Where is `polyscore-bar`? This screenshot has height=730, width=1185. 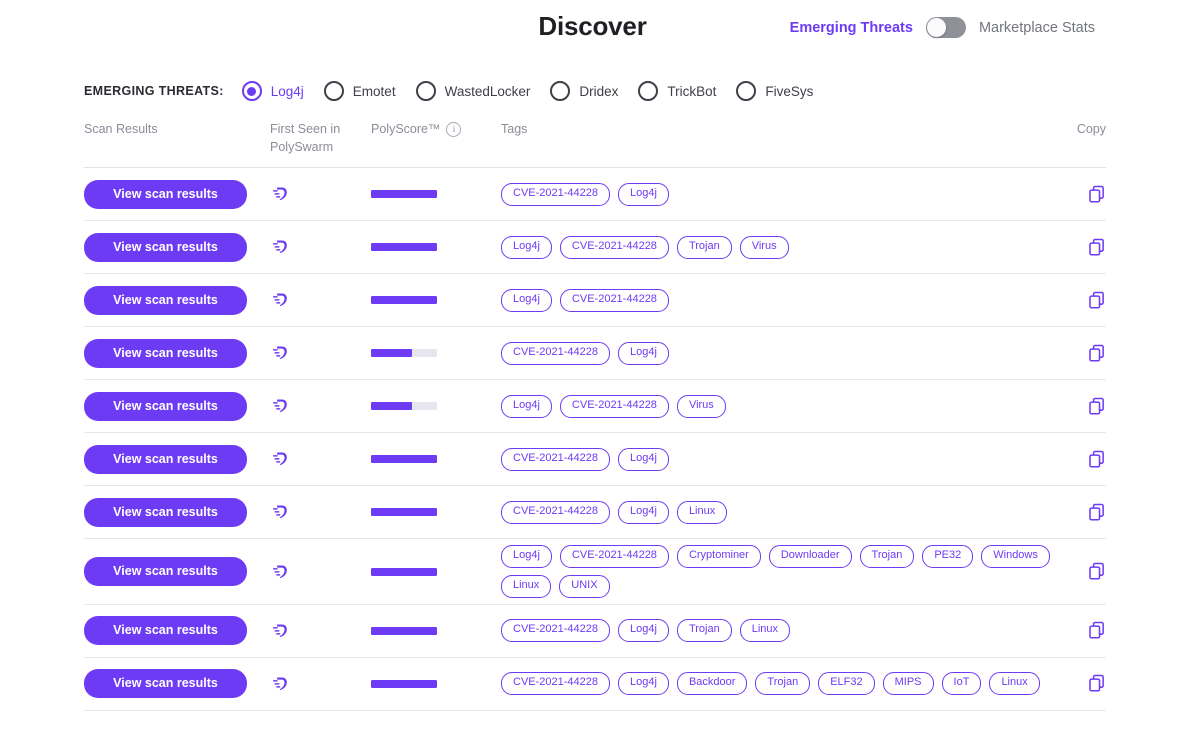
polyscore-bar is located at coordinates (404, 630).